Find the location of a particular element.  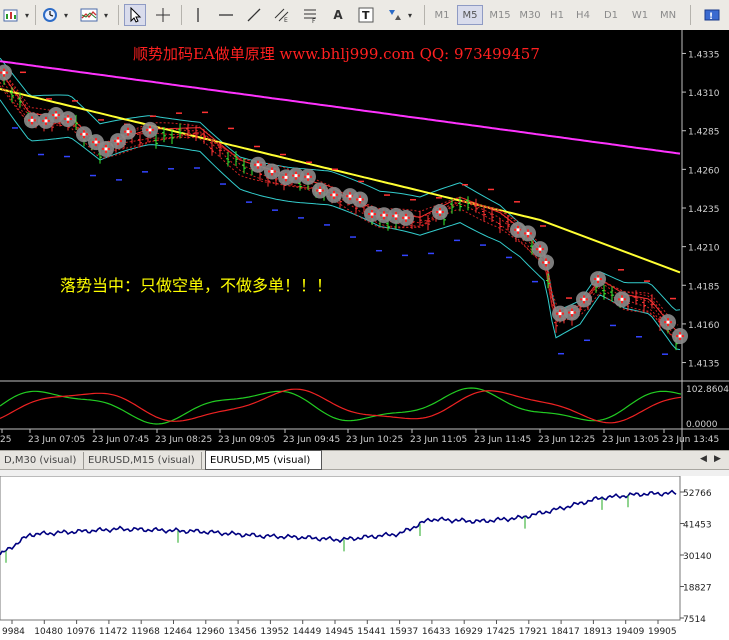

time-tick-label: 23 Jun 09:05 is located at coordinates (246, 440).